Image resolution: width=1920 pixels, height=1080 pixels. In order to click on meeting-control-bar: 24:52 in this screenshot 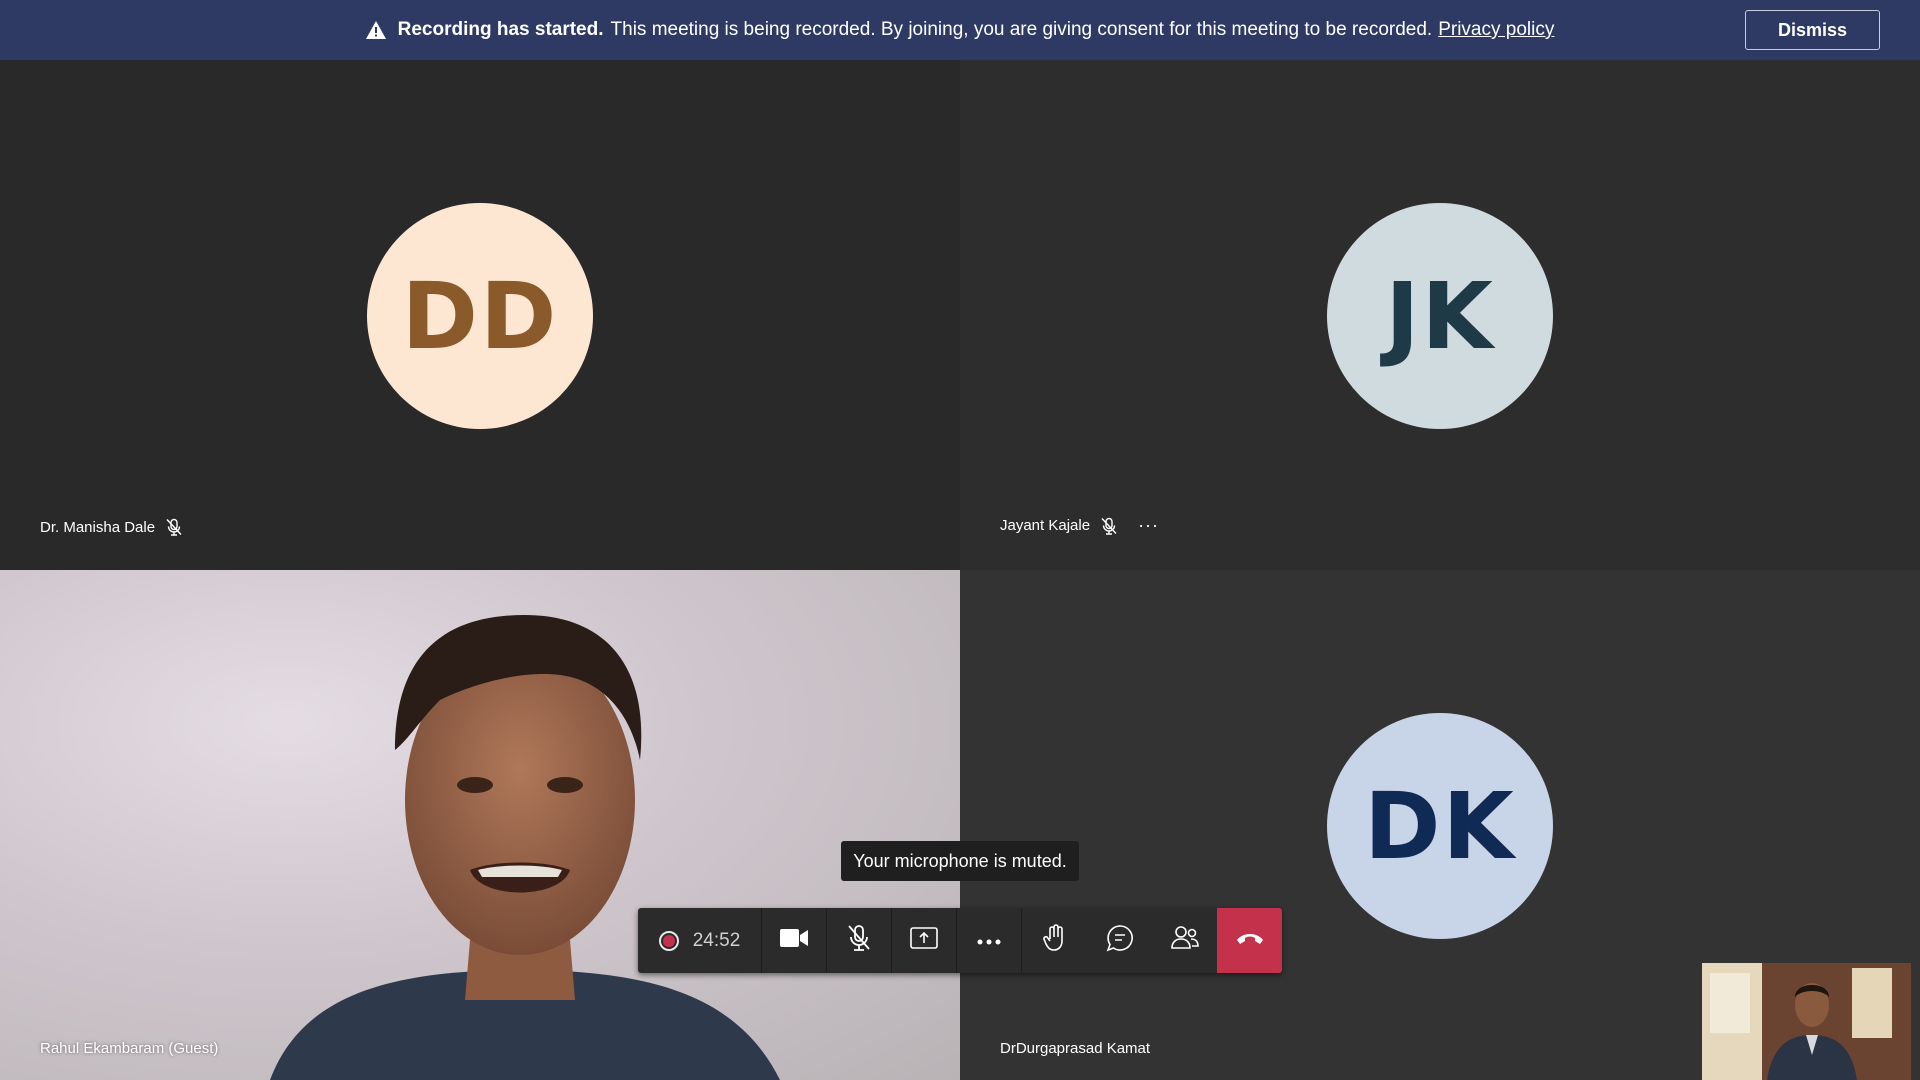, I will do `click(960, 940)`.